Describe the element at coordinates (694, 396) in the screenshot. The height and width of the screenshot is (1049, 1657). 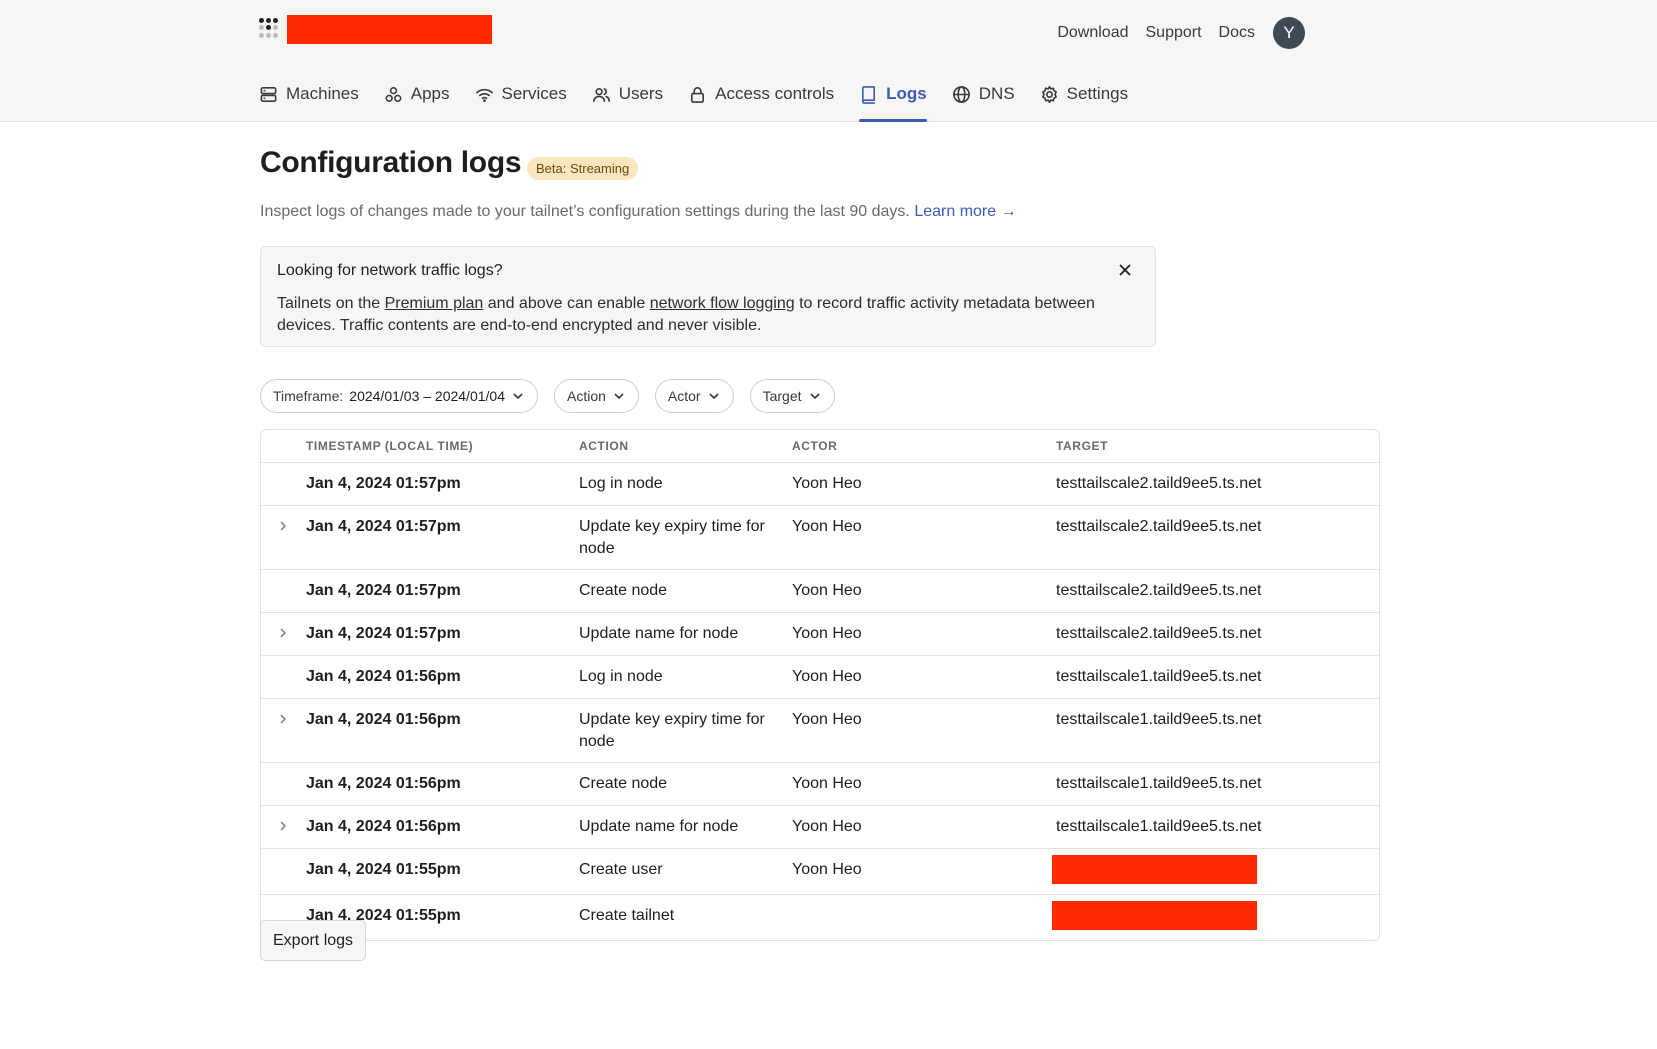
I see `actor-filter: Actor` at that location.